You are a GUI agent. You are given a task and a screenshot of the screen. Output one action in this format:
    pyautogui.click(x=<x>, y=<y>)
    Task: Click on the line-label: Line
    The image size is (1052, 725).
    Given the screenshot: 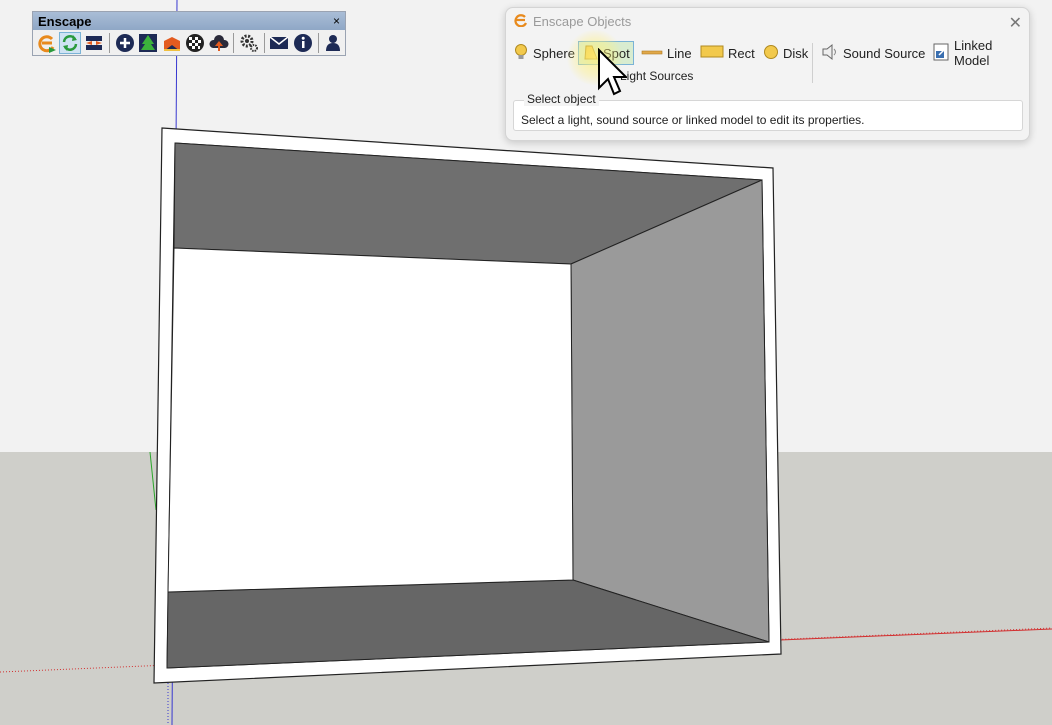 What is the action you would take?
    pyautogui.click(x=679, y=53)
    